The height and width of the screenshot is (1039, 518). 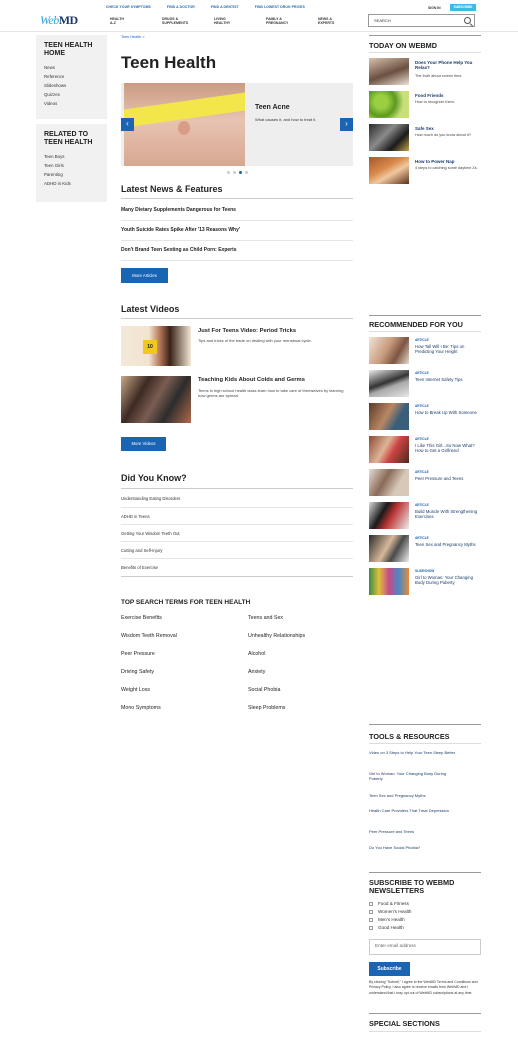 I want to click on sign-in-link: SIGN IN, so click(x=434, y=8).